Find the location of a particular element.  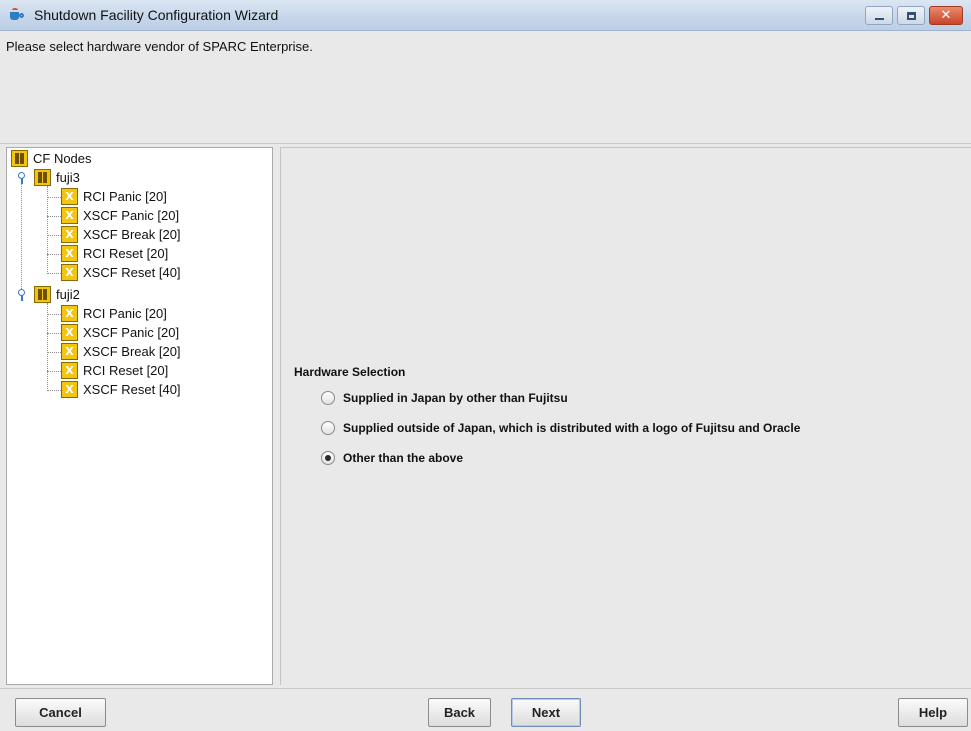

maximize-button is located at coordinates (911, 15).